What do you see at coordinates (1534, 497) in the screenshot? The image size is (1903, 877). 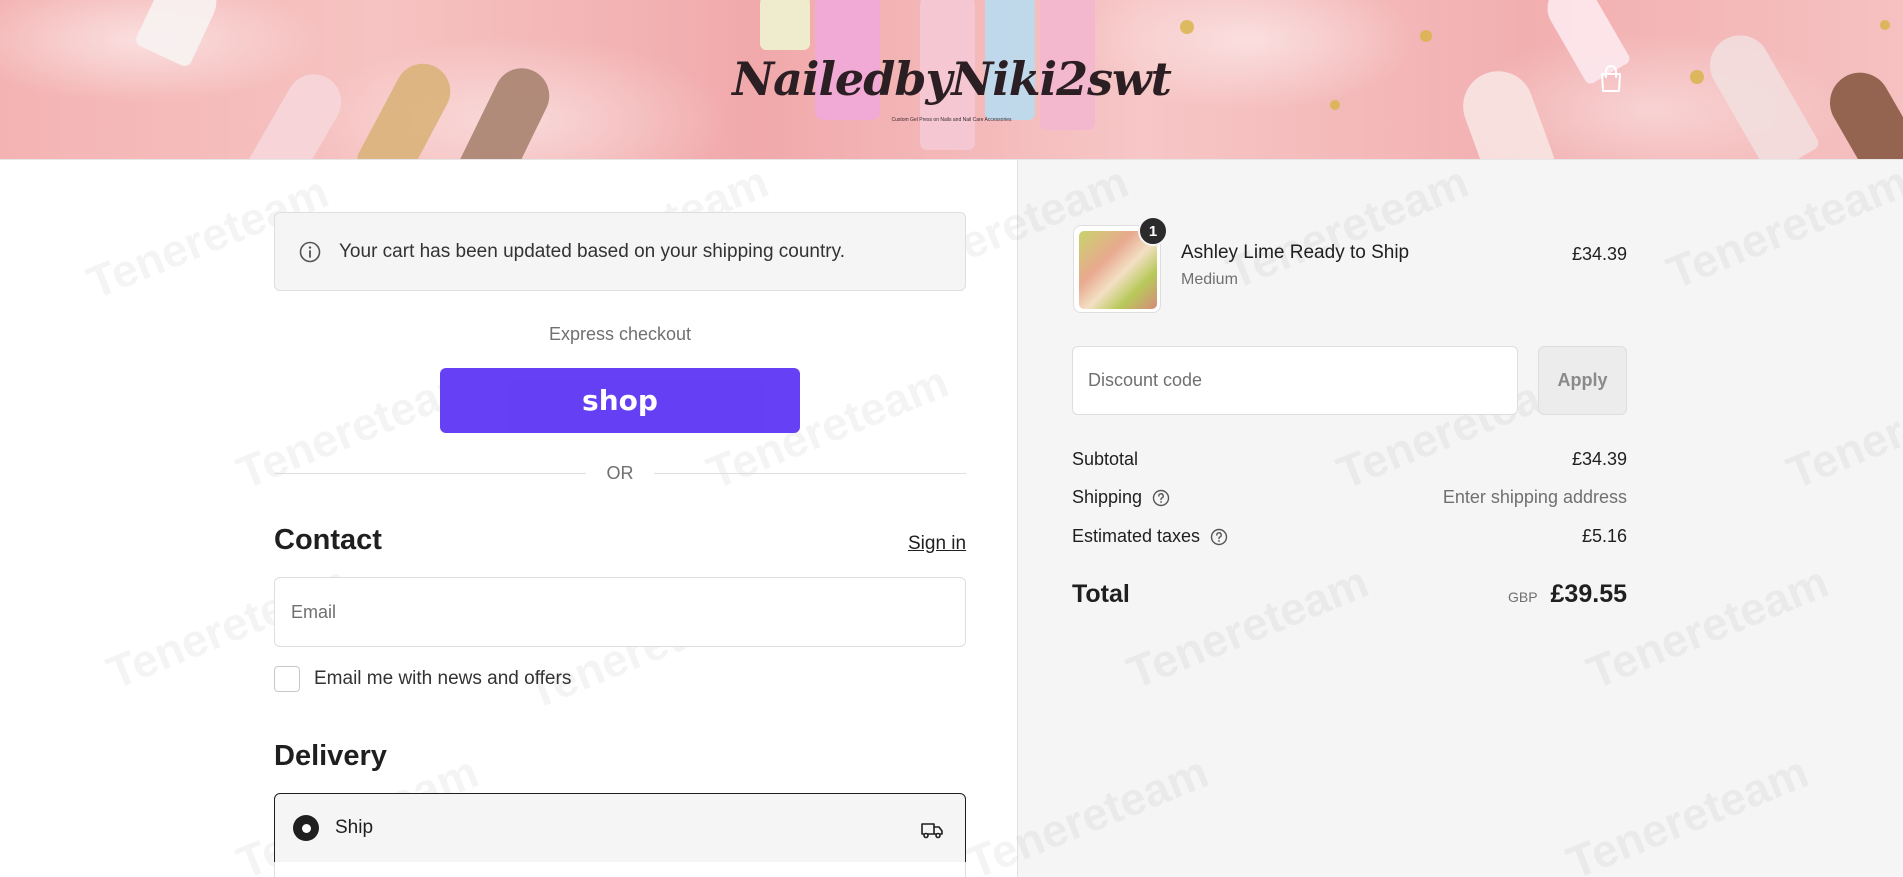 I see `shipping-value: Enter shipping address` at bounding box center [1534, 497].